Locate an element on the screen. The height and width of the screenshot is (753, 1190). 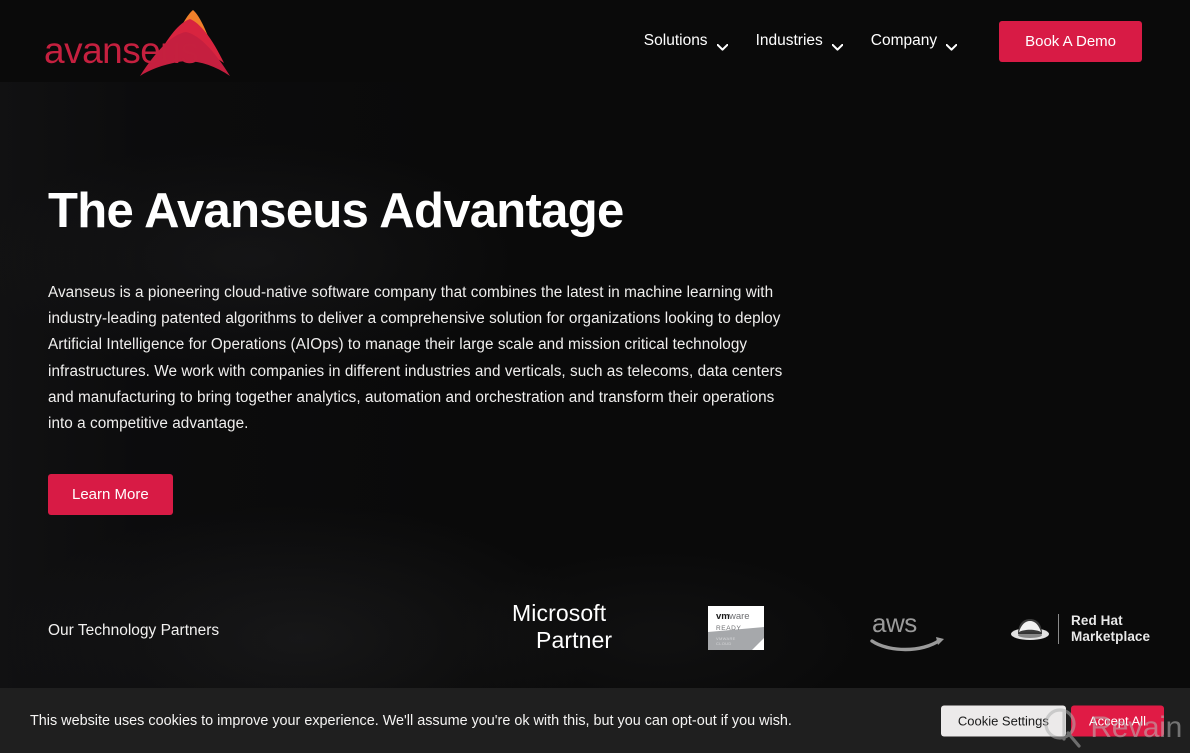
book-a-demo-button: Book A Demo is located at coordinates (1070, 41).